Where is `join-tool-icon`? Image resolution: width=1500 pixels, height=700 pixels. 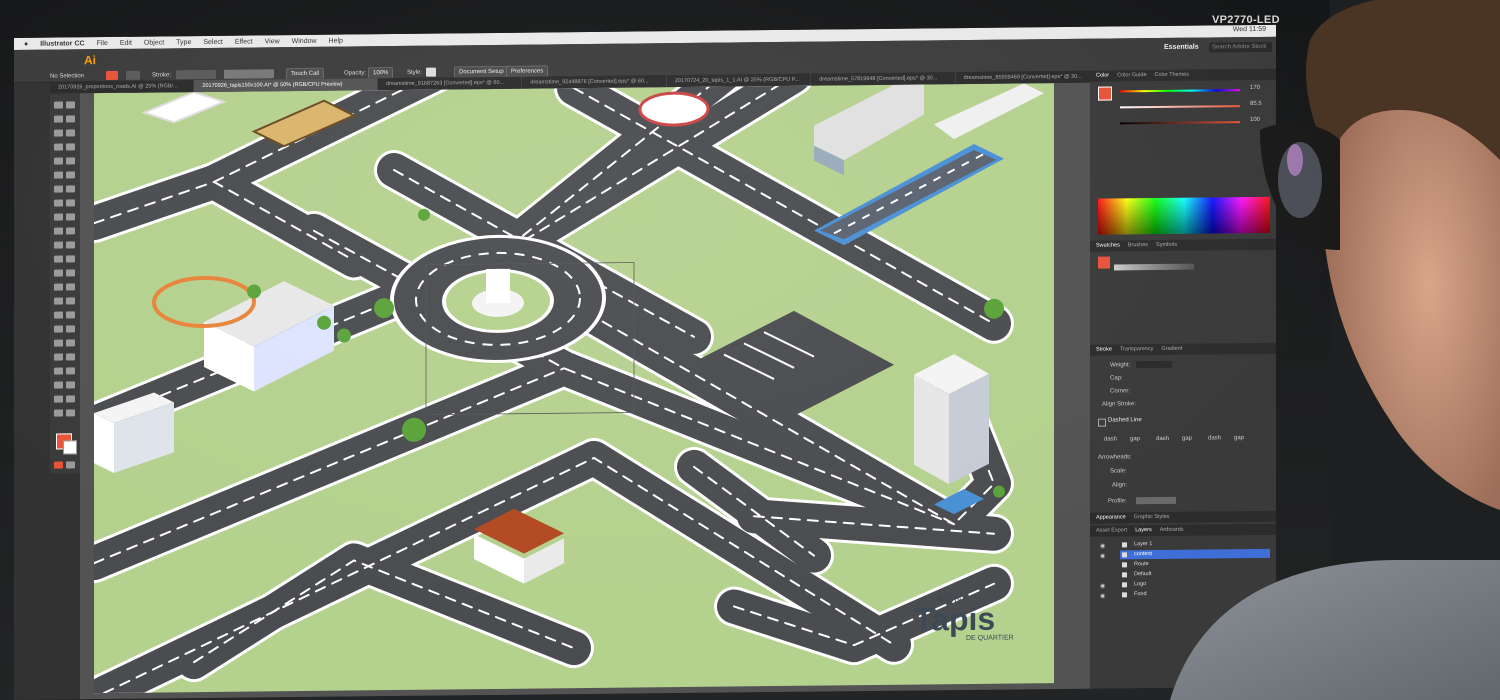
join-tool-icon is located at coordinates (70, 343).